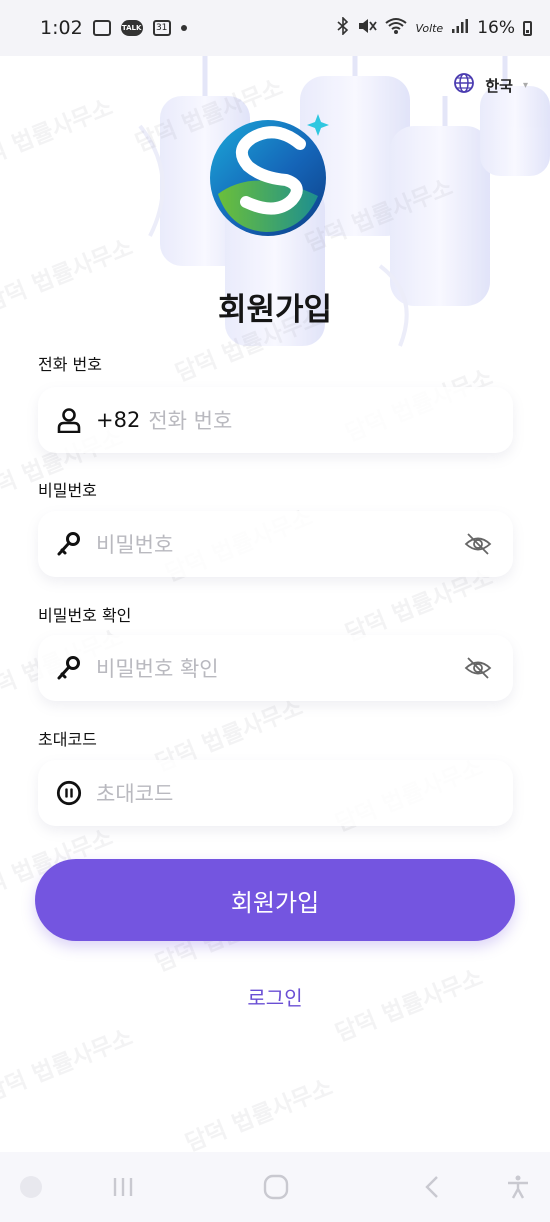  Describe the element at coordinates (343, 27) in the screenshot. I see `bluetooth-icon` at that location.